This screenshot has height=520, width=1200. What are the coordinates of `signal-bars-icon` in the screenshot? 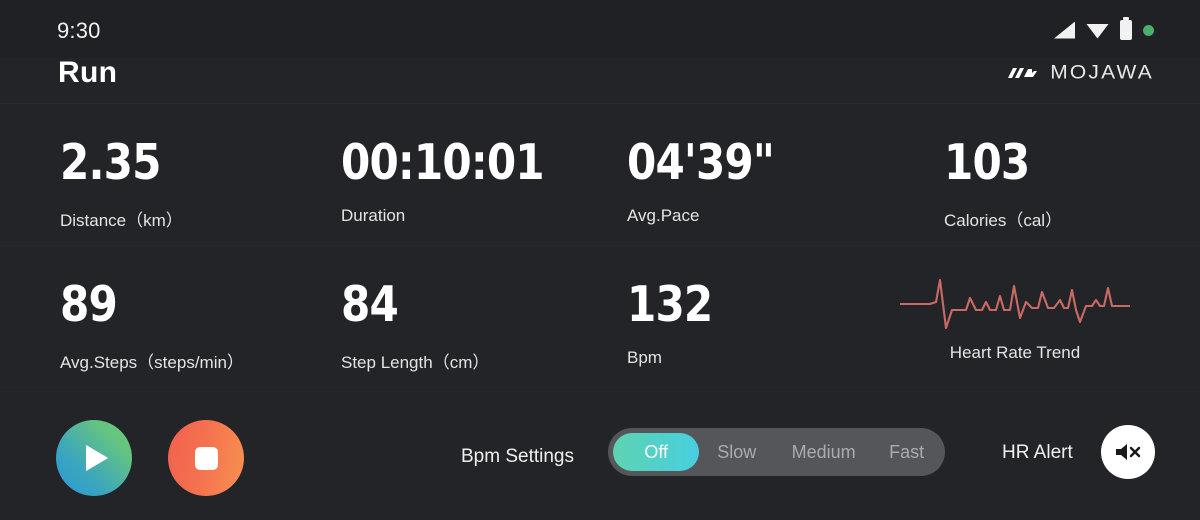 It's located at (1064, 30).